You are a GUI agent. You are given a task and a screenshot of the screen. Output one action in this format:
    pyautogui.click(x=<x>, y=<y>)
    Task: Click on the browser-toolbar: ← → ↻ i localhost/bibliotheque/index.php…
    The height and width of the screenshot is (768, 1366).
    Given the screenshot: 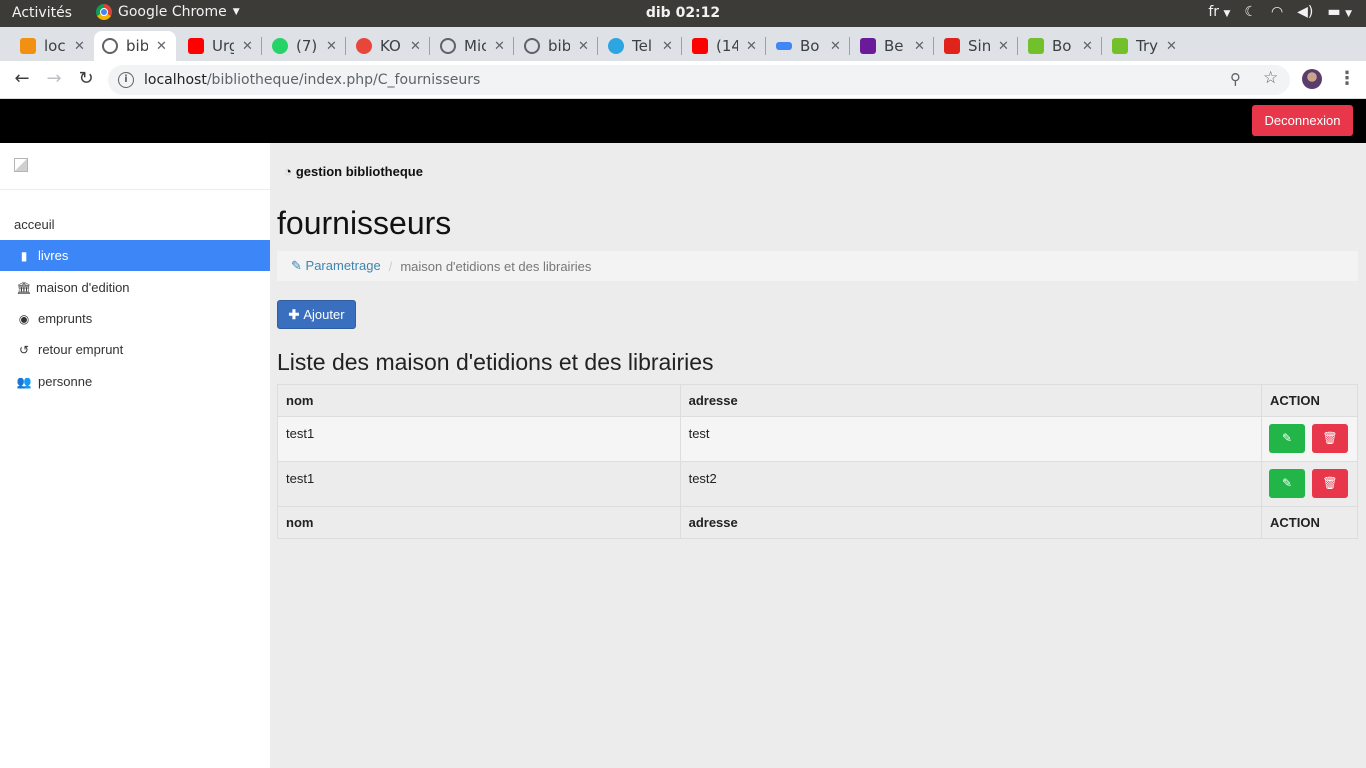 What is the action you would take?
    pyautogui.click(x=683, y=80)
    